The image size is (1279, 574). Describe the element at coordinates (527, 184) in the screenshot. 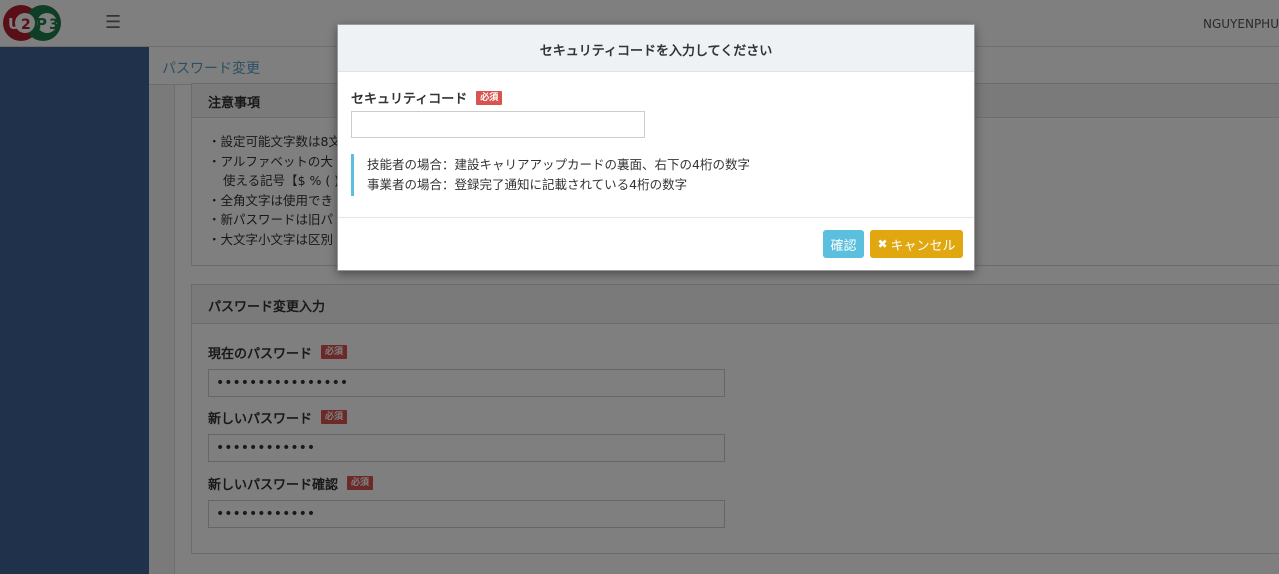

I see `hint-business: 事業者の場合：登録完了通知に記載されている4桁の数字` at that location.